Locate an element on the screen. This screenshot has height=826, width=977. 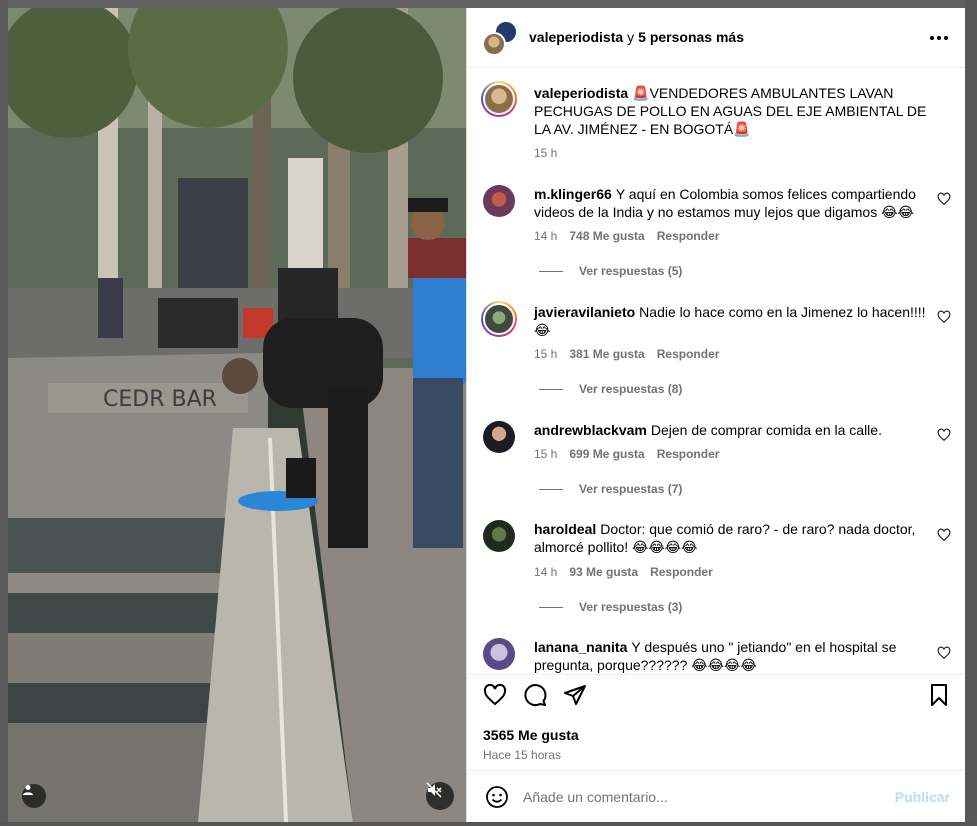
send-icon is located at coordinates (575, 695).